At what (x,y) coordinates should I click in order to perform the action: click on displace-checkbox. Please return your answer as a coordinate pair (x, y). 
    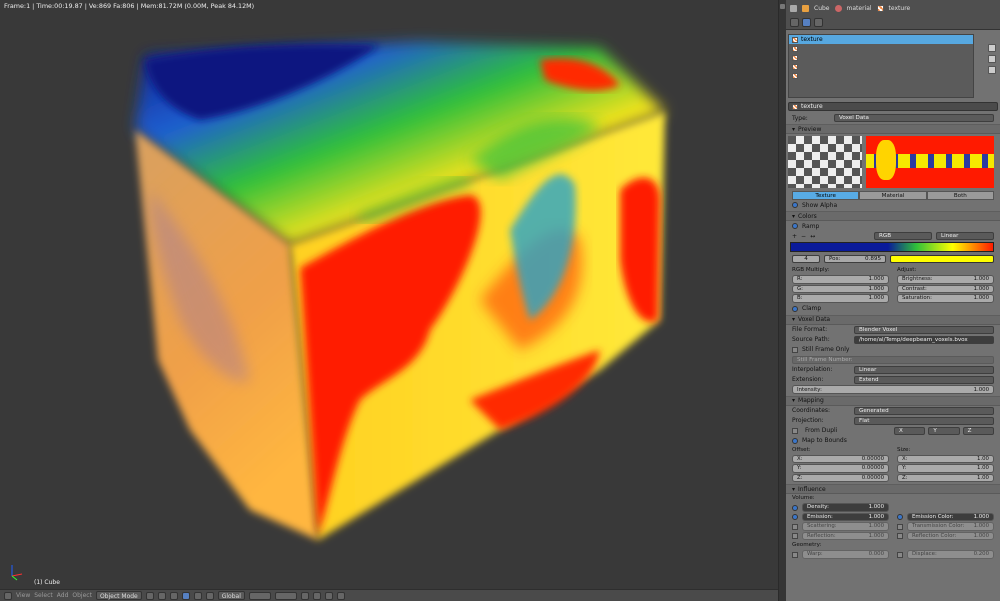
    Looking at the image, I should click on (900, 554).